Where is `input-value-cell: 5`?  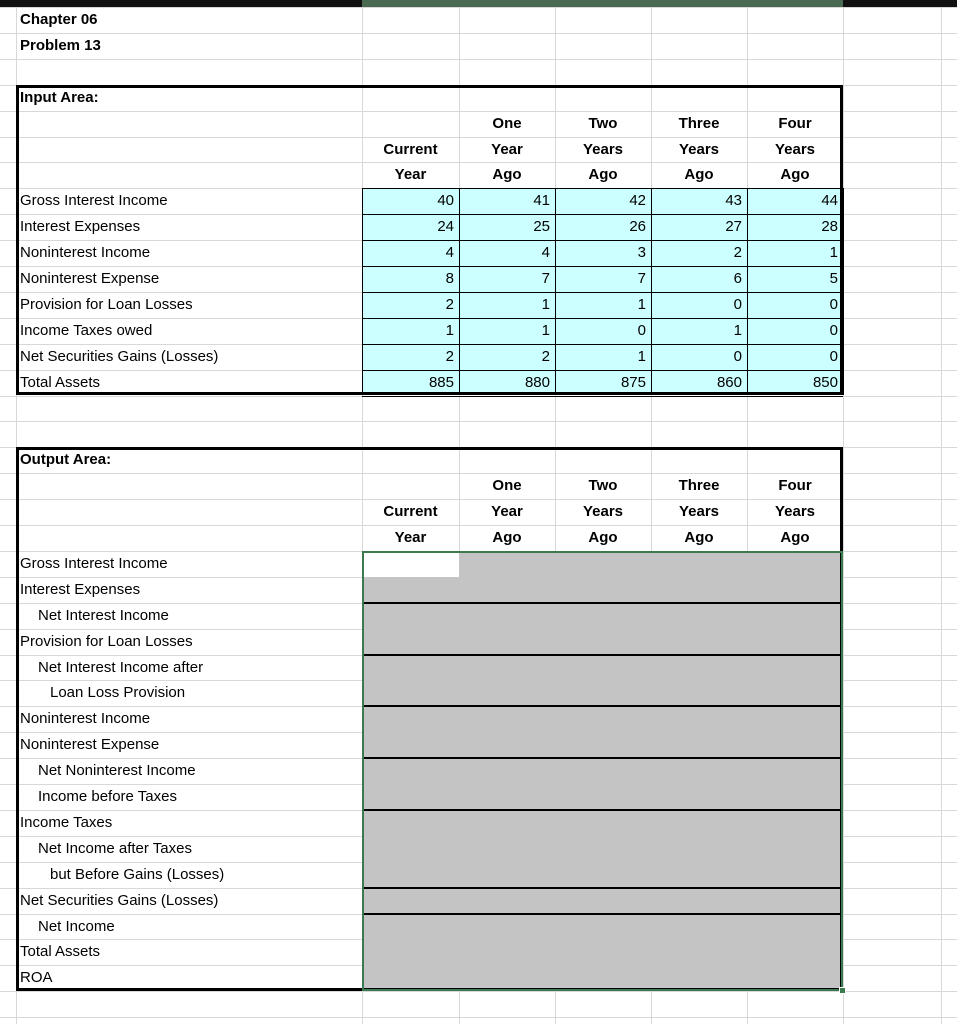
input-value-cell: 5 is located at coordinates (795, 279).